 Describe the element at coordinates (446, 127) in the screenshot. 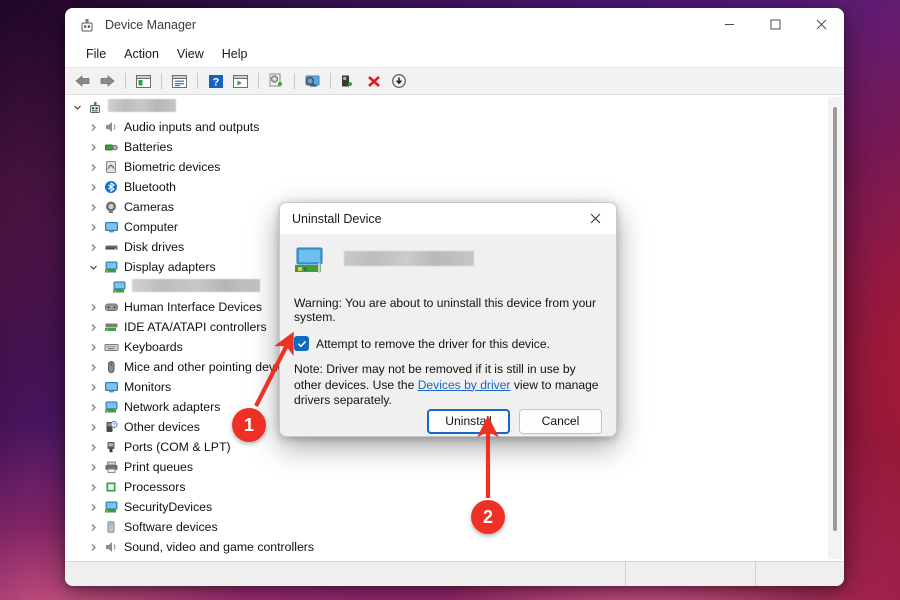

I see `tree-item-audio-inputs-and-outputs: Audio inputs and outputs` at that location.